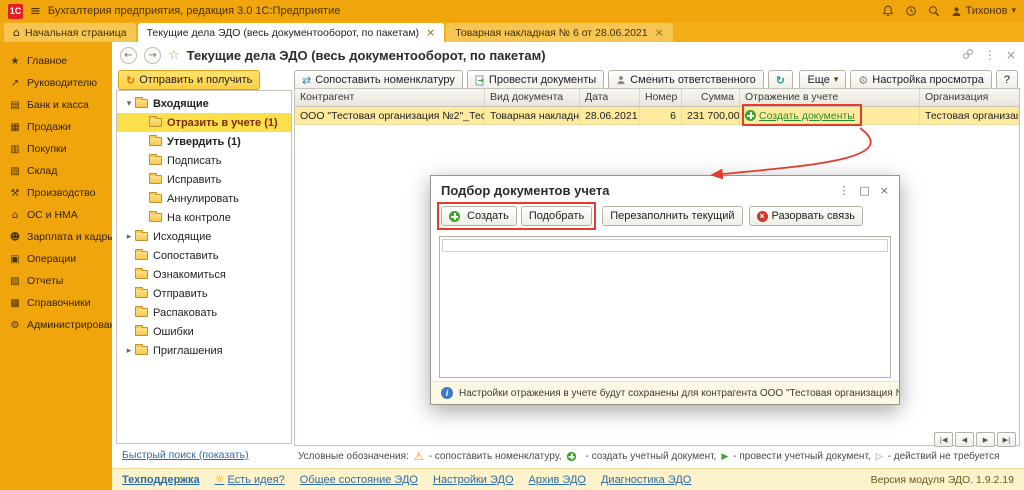 Image resolution: width=1024 pixels, height=490 pixels. Describe the element at coordinates (479, 80) in the screenshot. I see `post-doc-icon` at that location.